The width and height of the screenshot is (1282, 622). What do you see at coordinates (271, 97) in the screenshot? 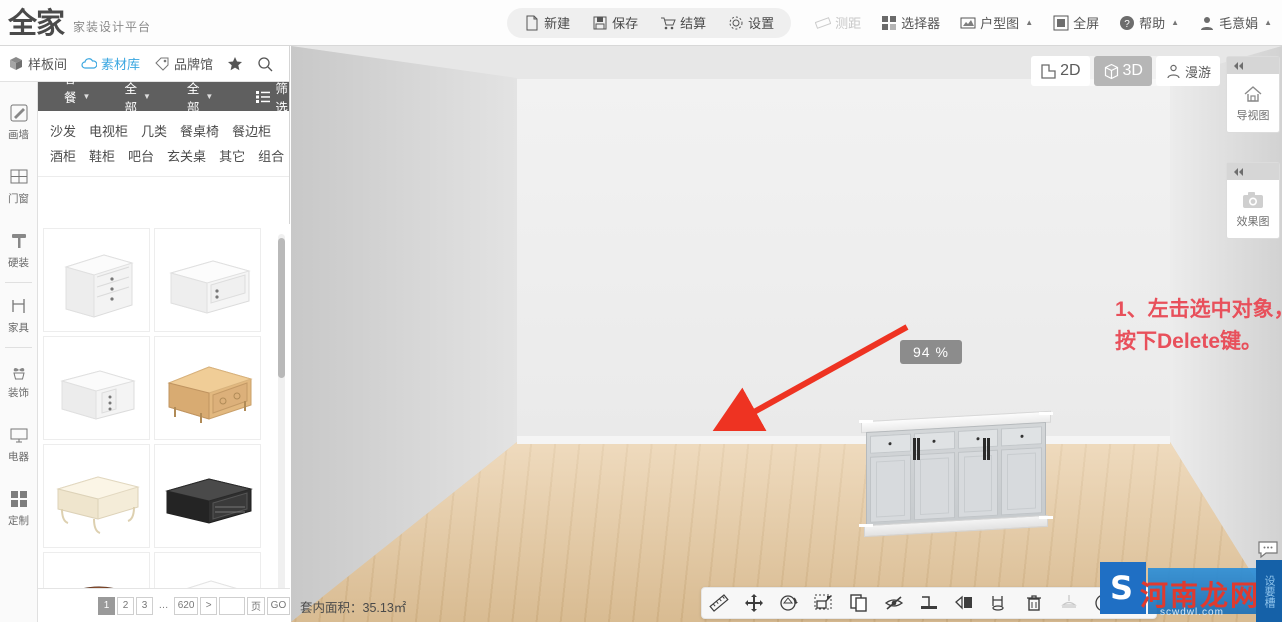
I see `filter-advanced-button: 筛选` at bounding box center [271, 97].